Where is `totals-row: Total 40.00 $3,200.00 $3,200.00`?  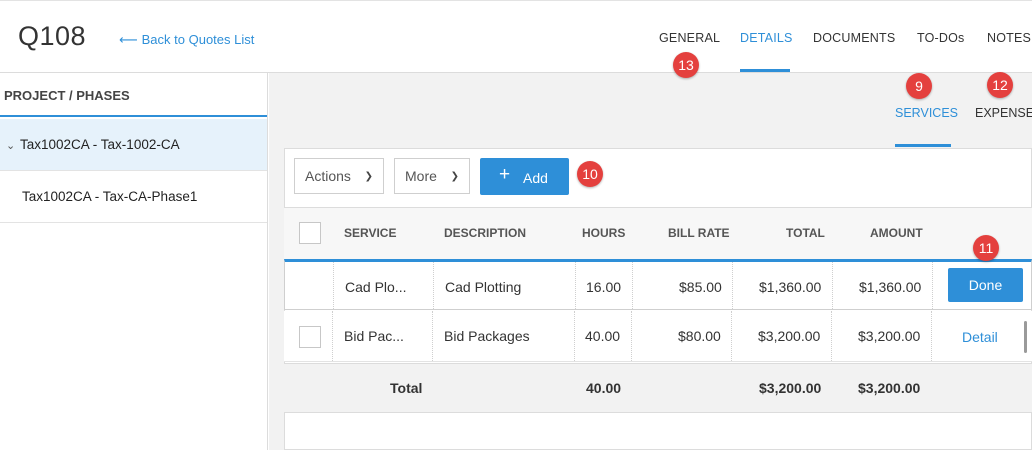
totals-row: Total 40.00 $3,200.00 $3,200.00 is located at coordinates (658, 388).